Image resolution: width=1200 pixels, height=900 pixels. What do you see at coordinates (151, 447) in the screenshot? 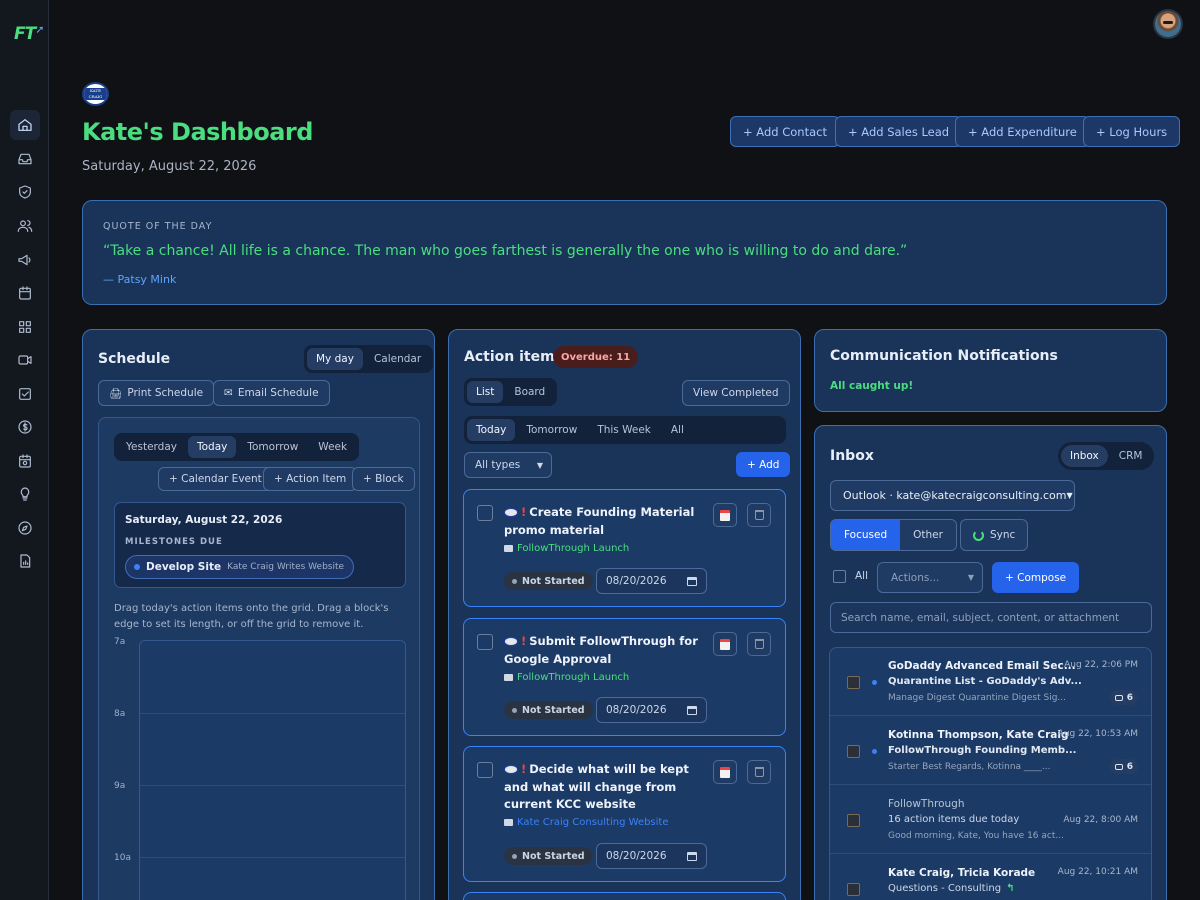
I see `tab-yesterday: Yesterday` at bounding box center [151, 447].